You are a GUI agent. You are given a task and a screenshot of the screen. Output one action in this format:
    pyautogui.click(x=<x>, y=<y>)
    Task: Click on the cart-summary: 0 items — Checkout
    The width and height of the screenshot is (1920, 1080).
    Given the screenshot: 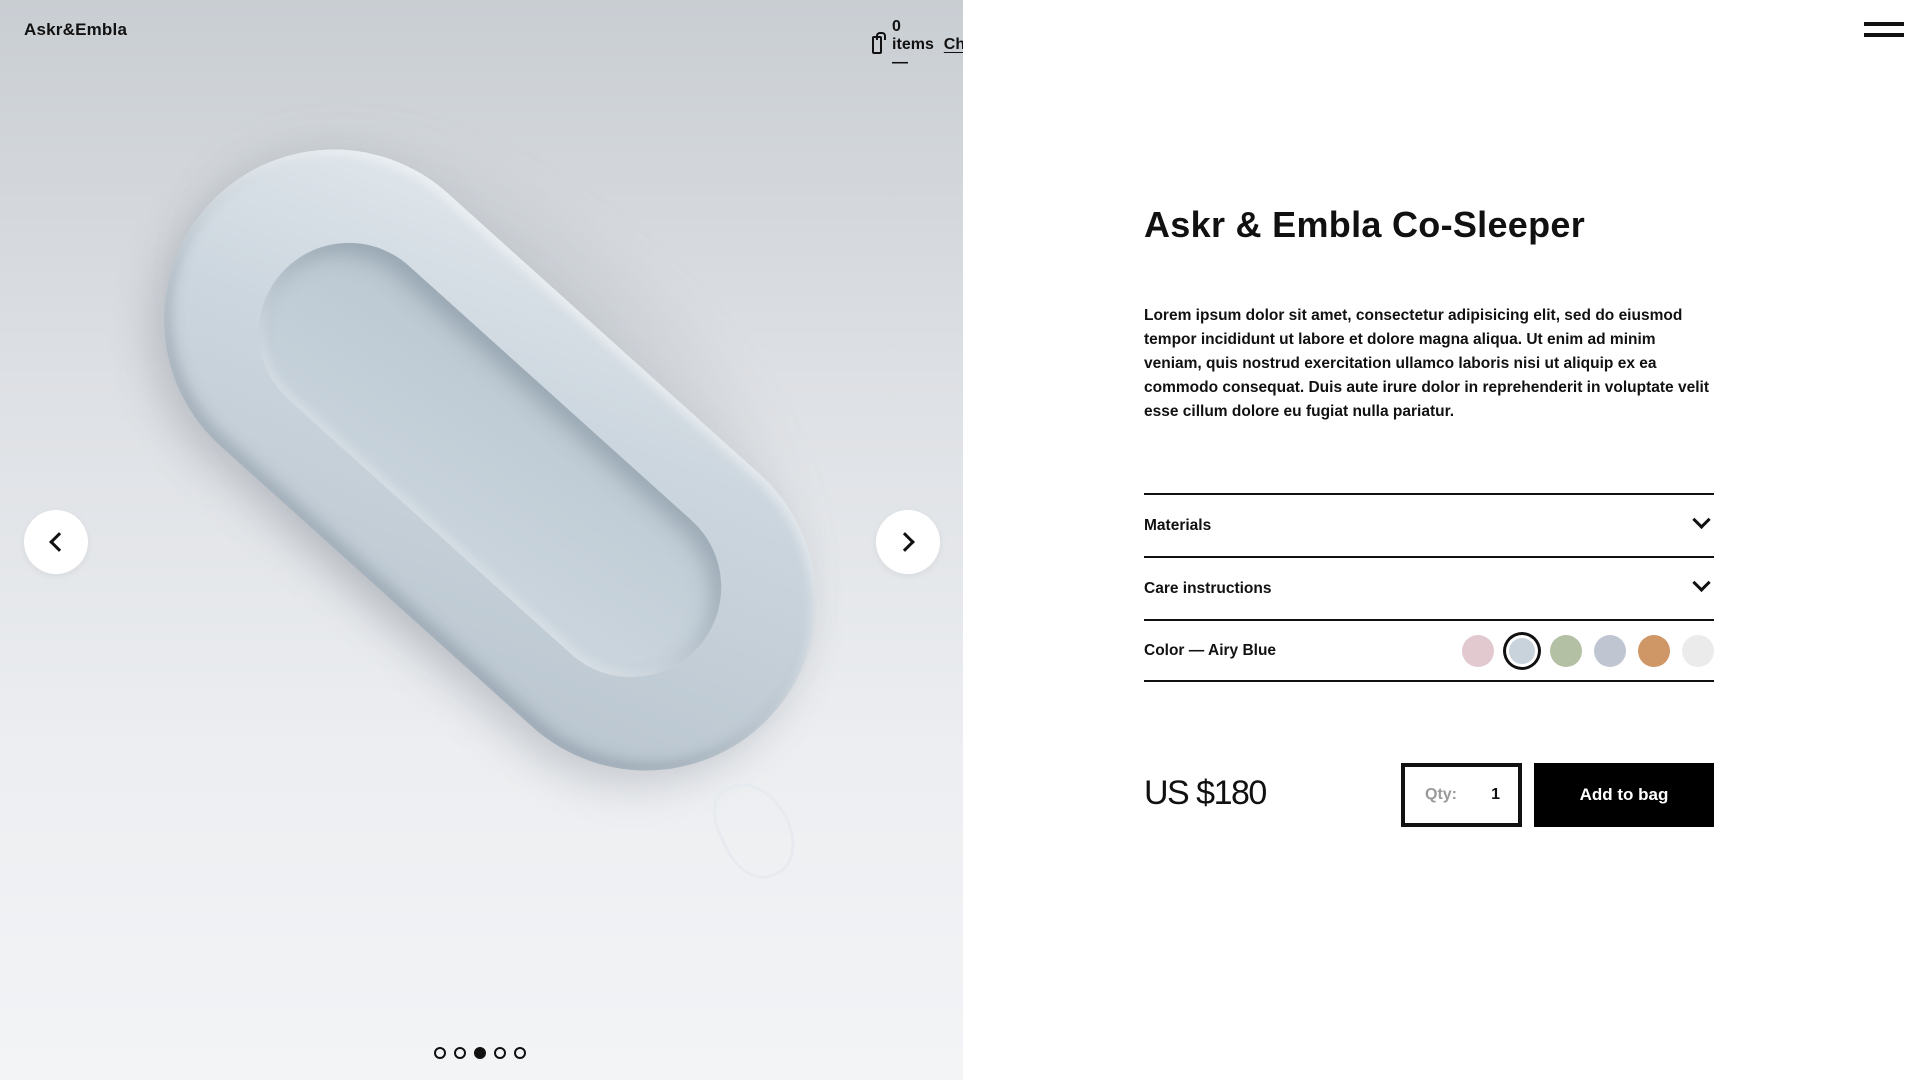 What is the action you would take?
    pyautogui.click(x=917, y=45)
    